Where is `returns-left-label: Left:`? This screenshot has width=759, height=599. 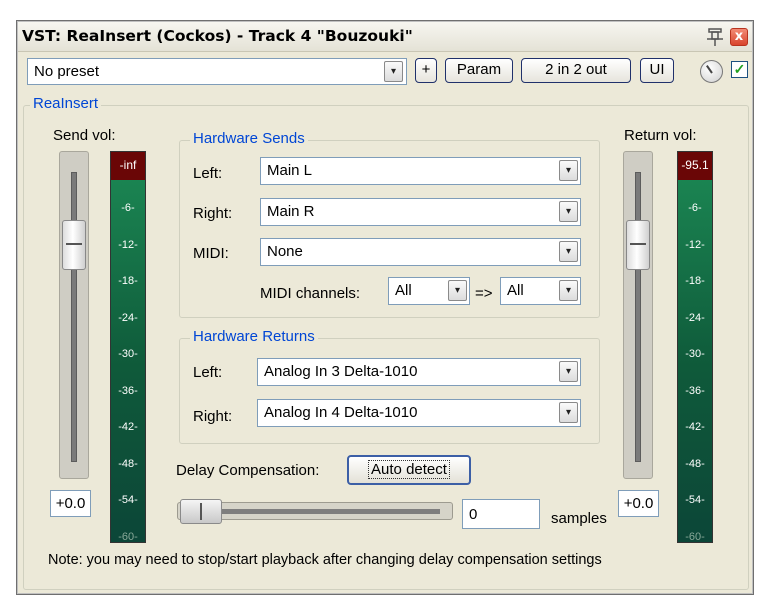
returns-left-label: Left: is located at coordinates (208, 372).